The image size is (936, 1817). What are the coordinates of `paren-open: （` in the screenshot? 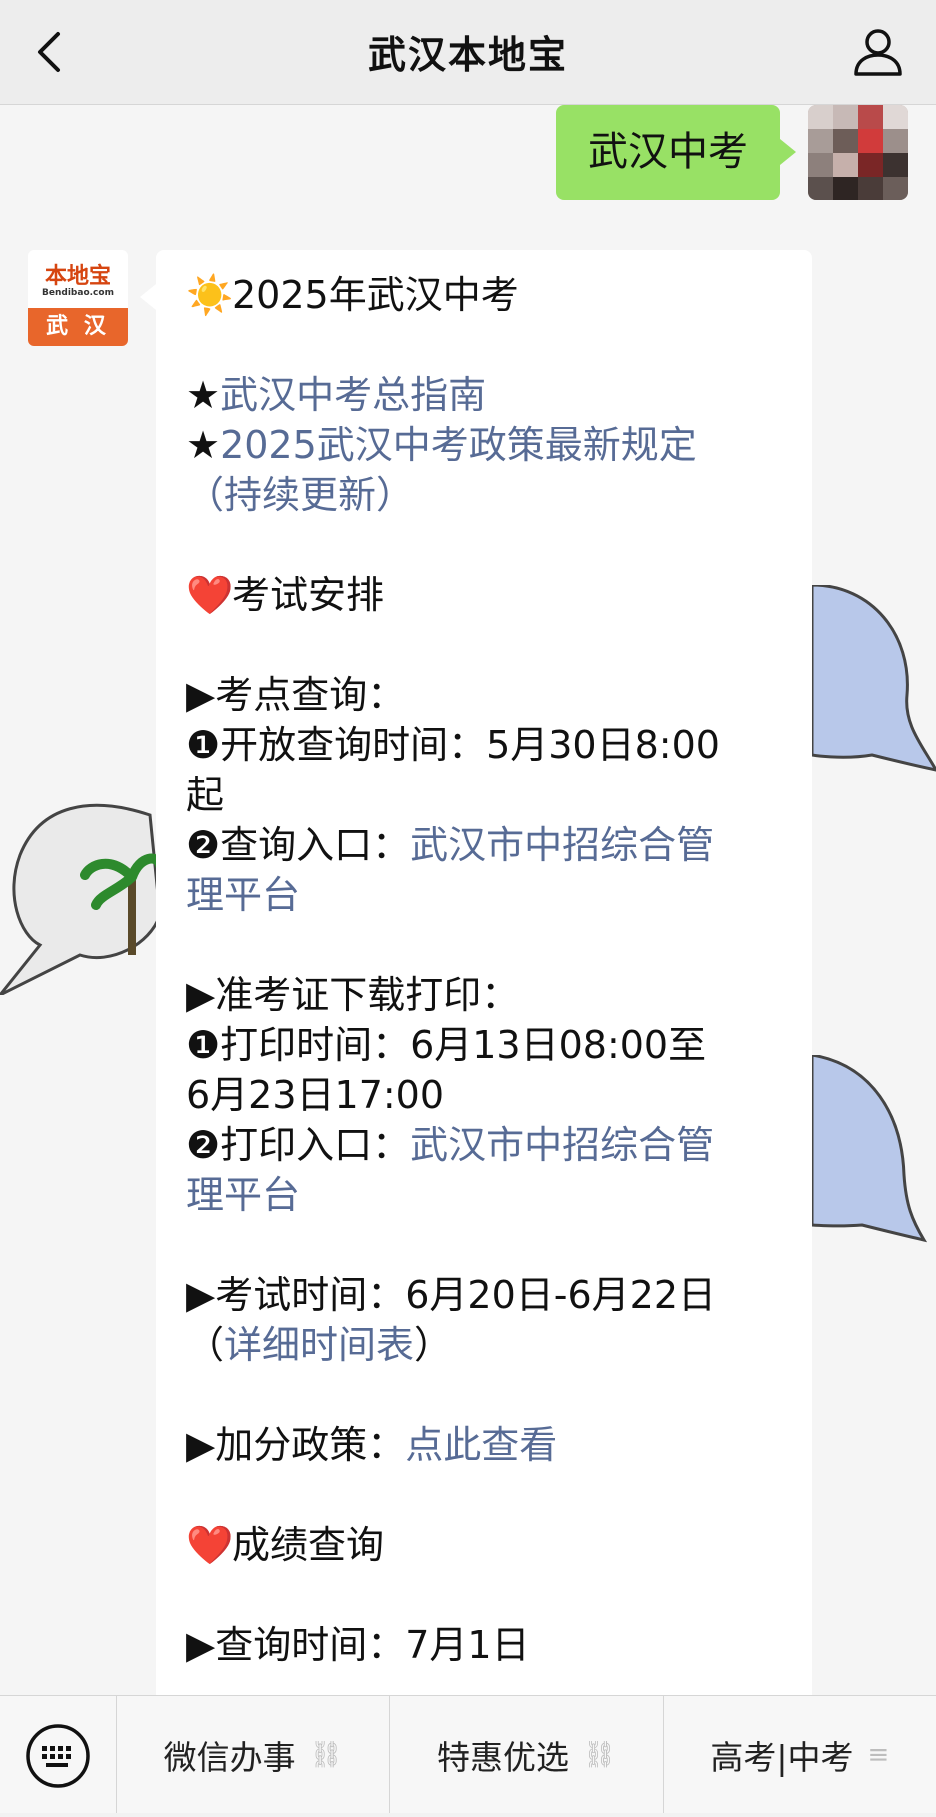 It's located at (205, 1345).